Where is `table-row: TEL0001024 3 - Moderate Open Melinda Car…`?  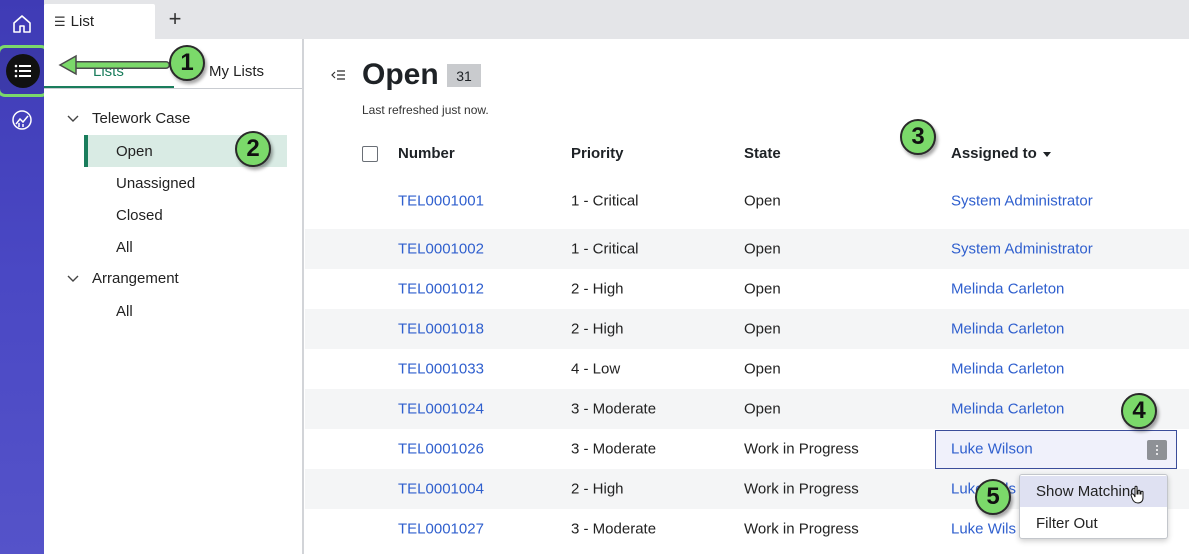 table-row: TEL0001024 3 - Moderate Open Melinda Car… is located at coordinates (747, 409).